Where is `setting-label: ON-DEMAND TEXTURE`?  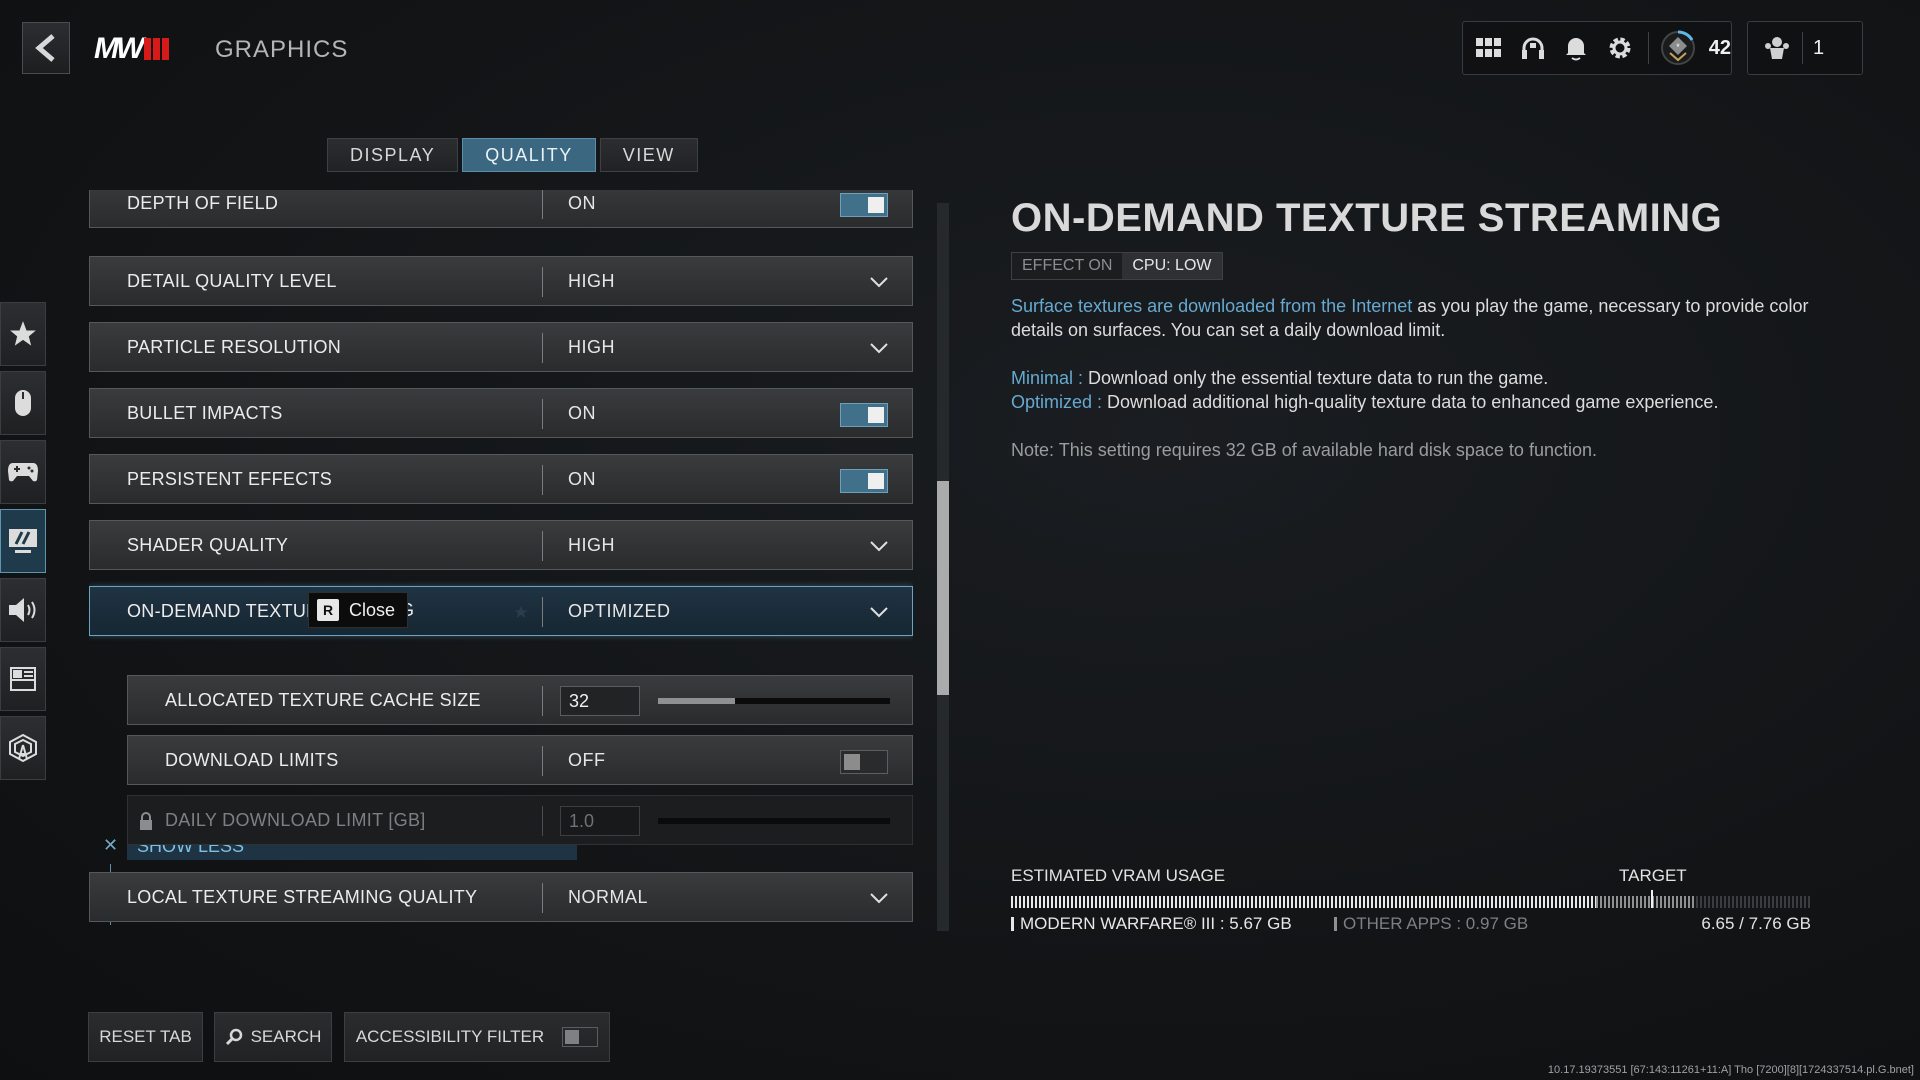 setting-label: ON-DEMAND TEXTURE is located at coordinates (229, 610).